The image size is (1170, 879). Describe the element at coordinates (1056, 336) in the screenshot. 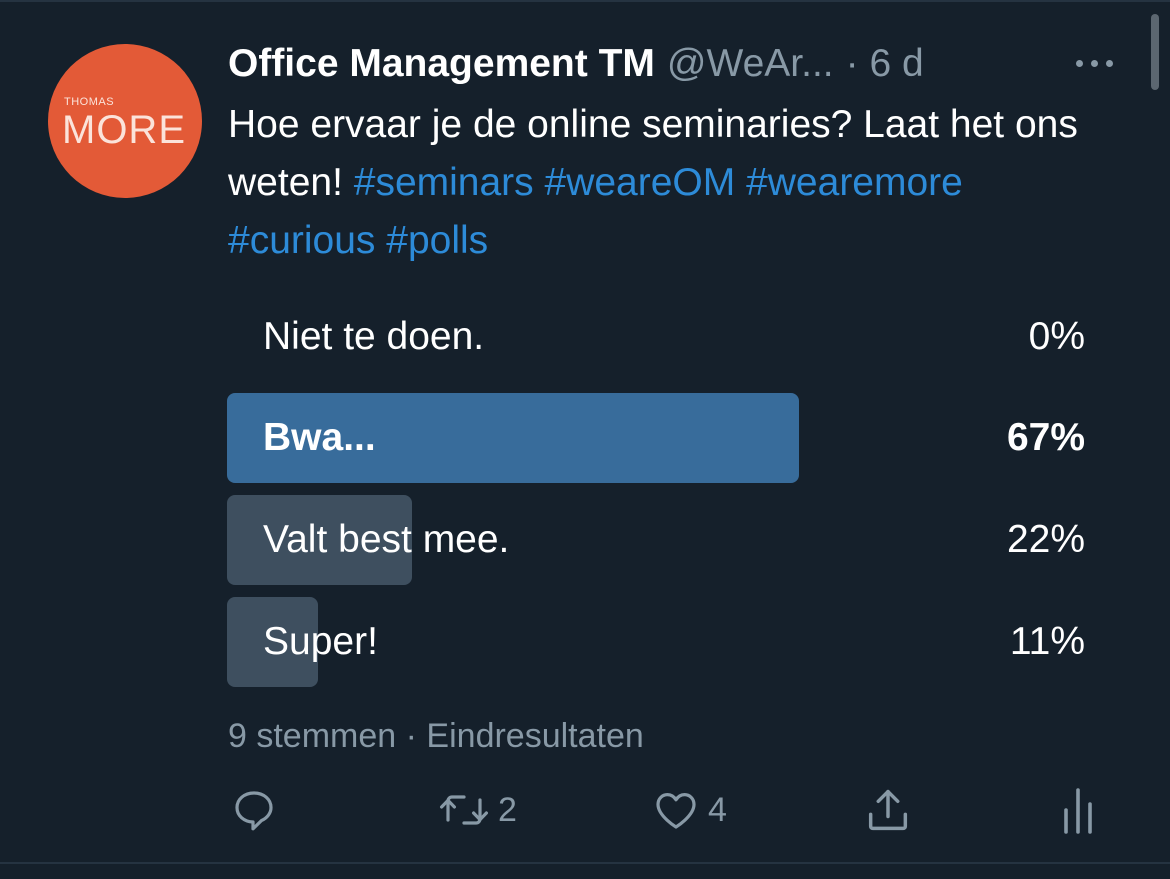

I see `poll-option-percent: 0%` at that location.